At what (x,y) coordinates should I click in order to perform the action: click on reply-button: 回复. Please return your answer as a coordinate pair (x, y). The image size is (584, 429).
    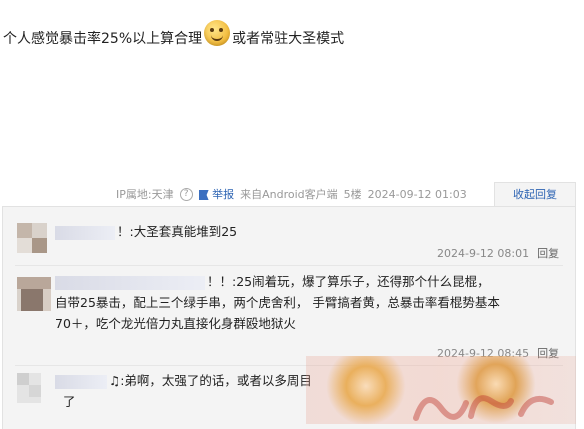
    Looking at the image, I should click on (548, 253).